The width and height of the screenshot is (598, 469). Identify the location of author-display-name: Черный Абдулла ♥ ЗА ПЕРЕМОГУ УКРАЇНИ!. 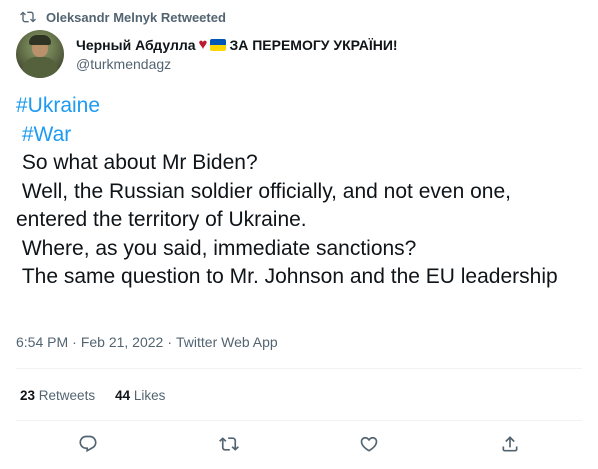
(237, 44).